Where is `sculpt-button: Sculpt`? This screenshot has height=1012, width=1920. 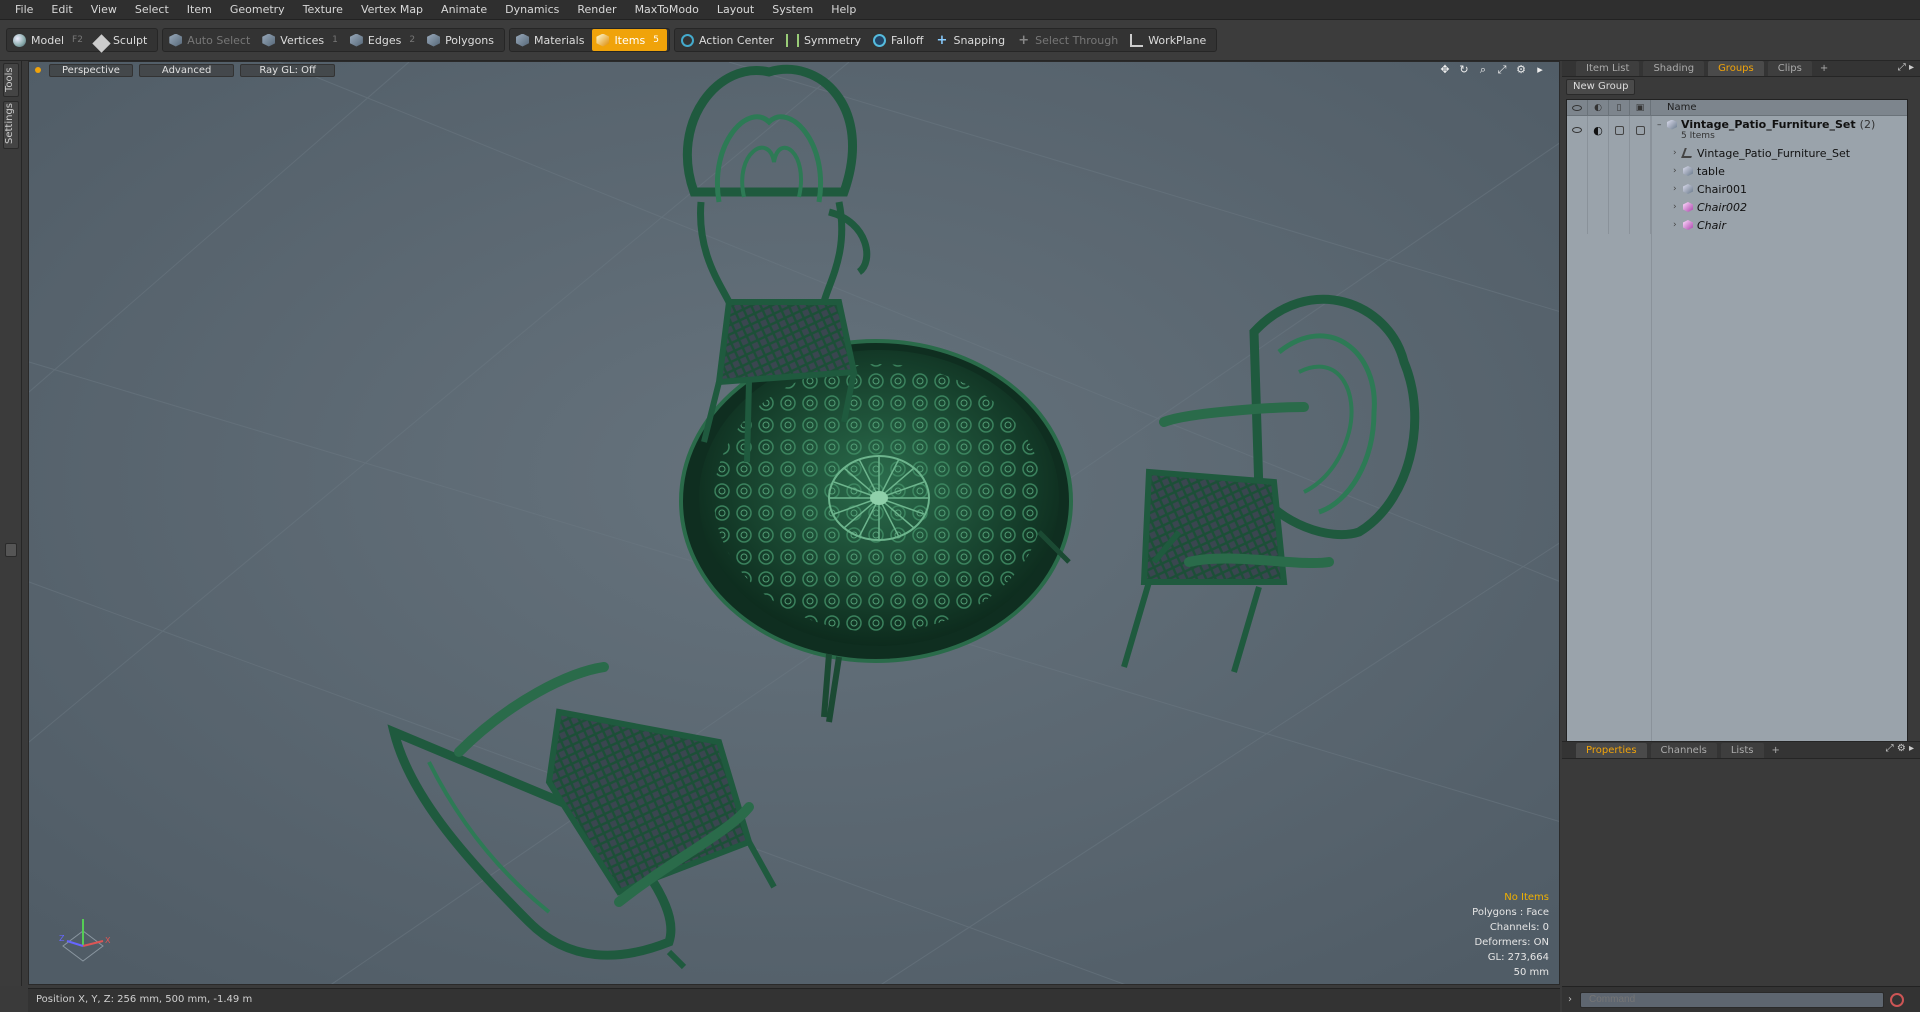
sculpt-button: Sculpt is located at coordinates (123, 41).